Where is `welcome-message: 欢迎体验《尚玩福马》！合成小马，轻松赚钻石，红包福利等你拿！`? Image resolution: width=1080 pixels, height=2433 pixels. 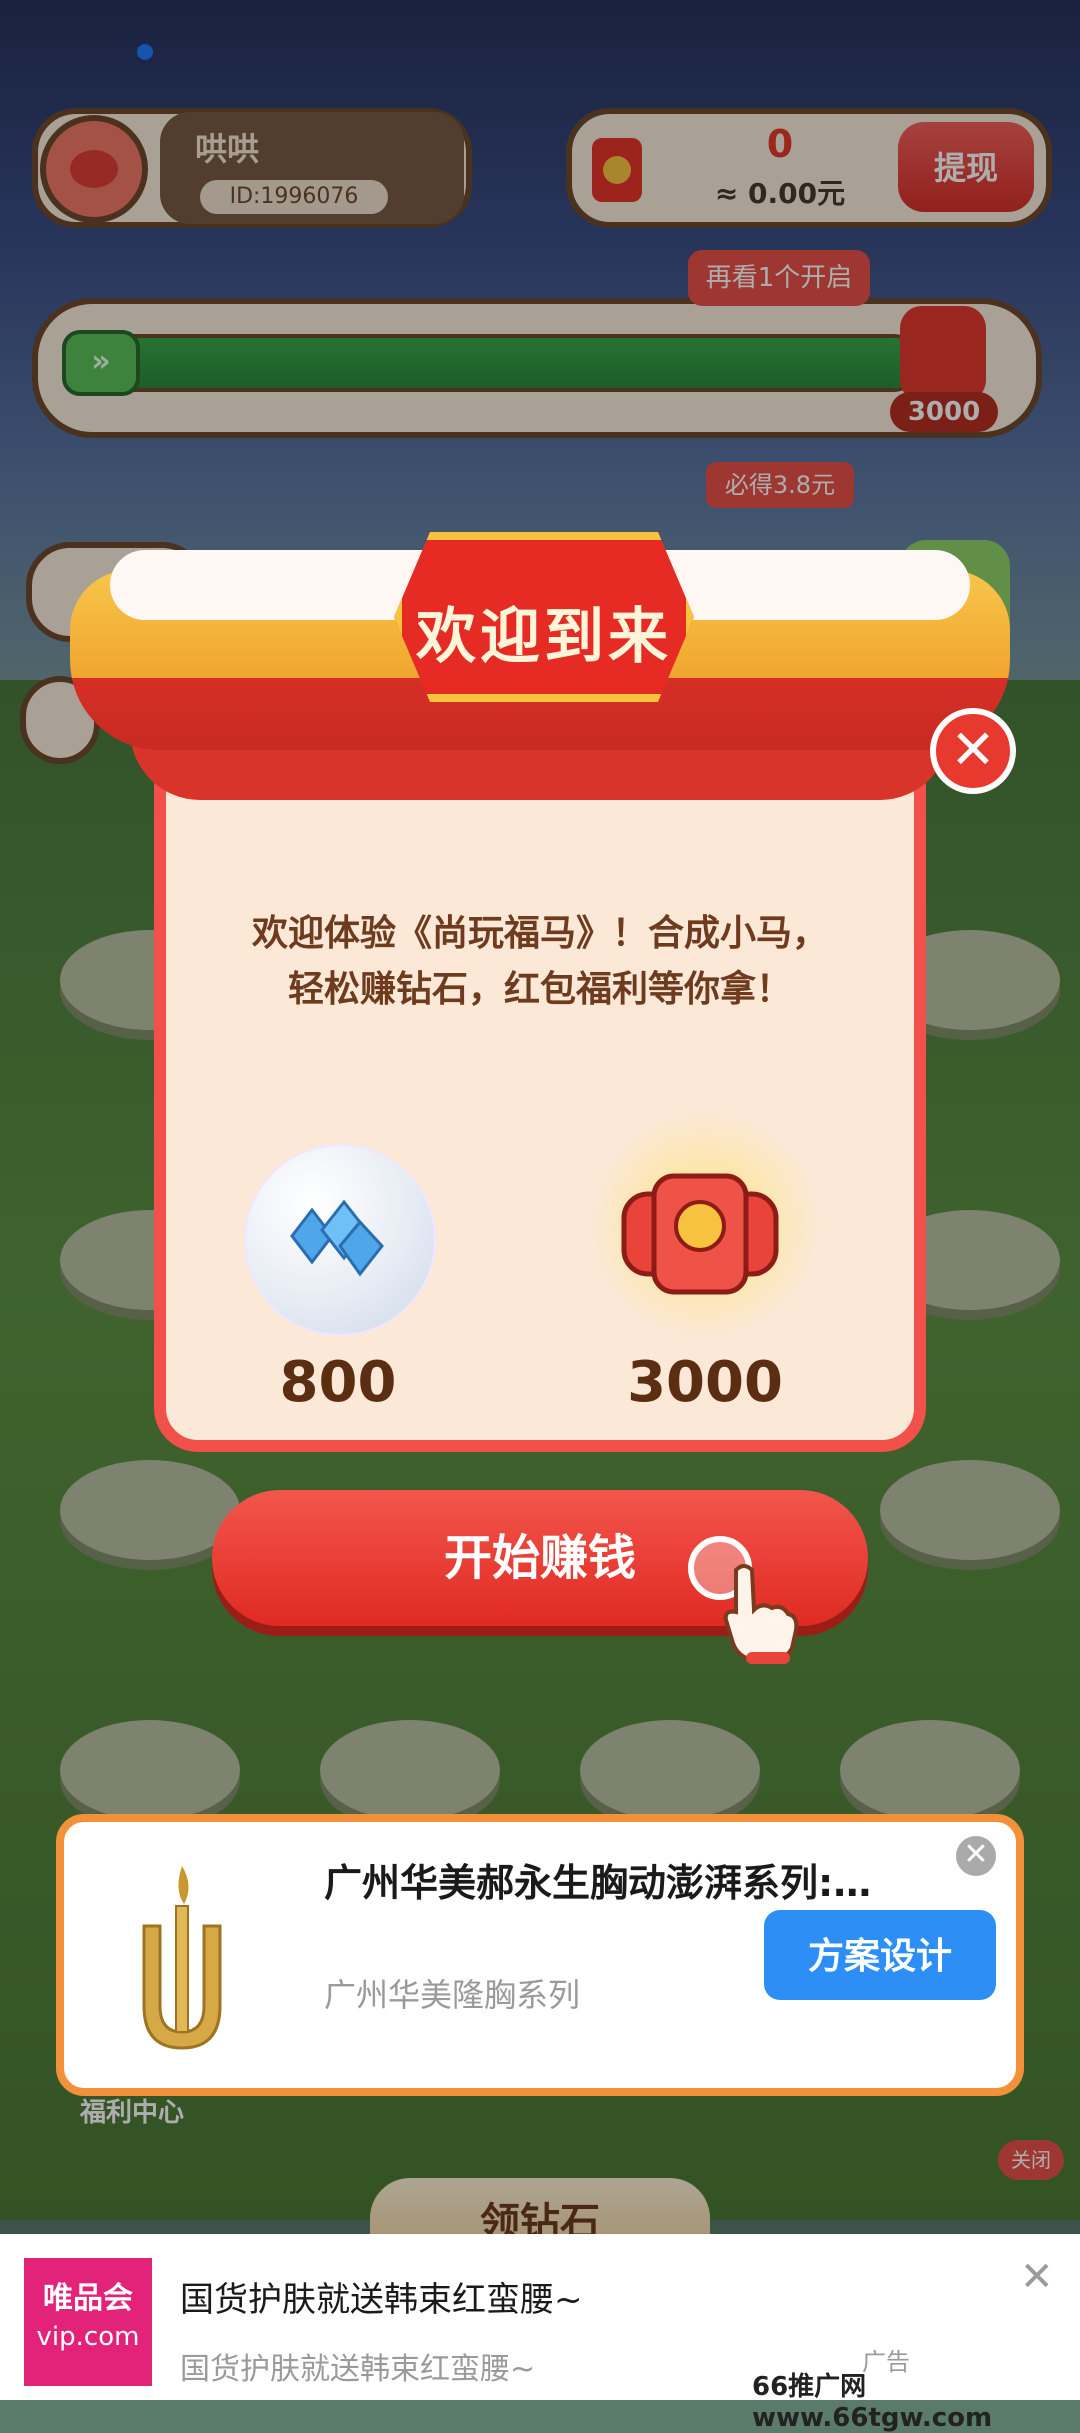
welcome-message: 欢迎体验《尚玩福马》！合成小马，轻松赚钻石，红包福利等你拿！ is located at coordinates (539, 961).